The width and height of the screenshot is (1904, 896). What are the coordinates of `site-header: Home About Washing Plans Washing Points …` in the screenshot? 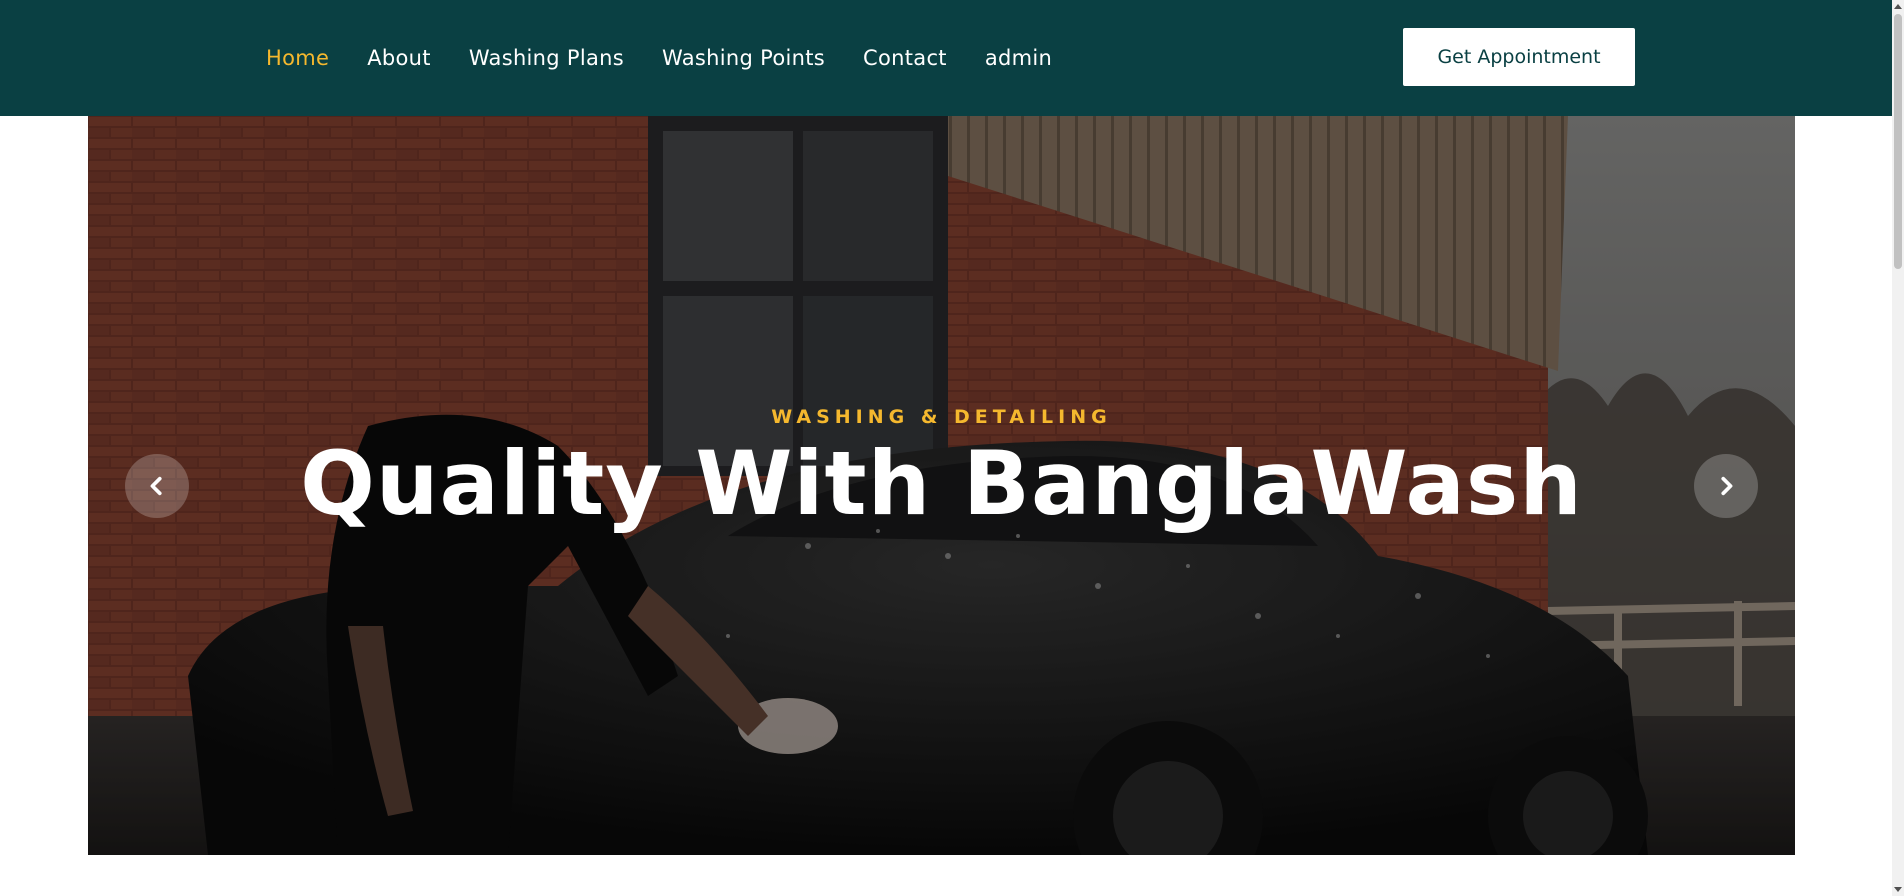 It's located at (946, 58).